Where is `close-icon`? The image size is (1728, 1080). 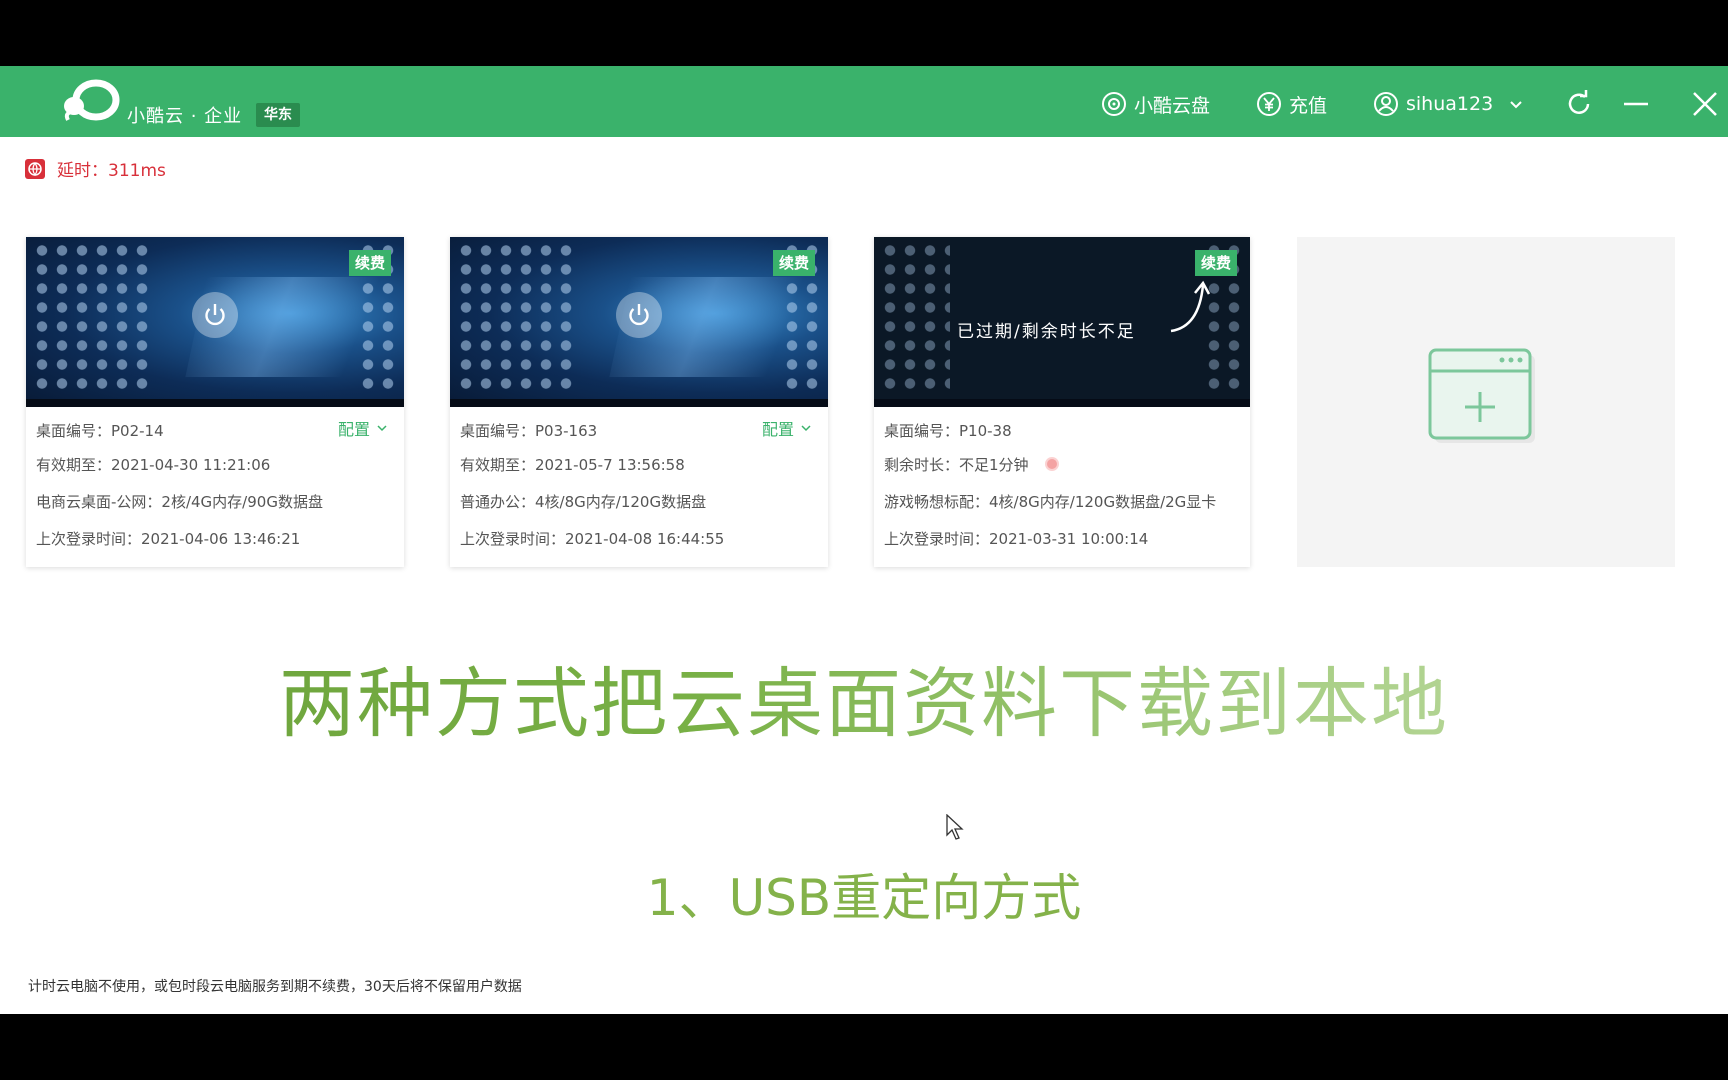
close-icon is located at coordinates (1705, 104).